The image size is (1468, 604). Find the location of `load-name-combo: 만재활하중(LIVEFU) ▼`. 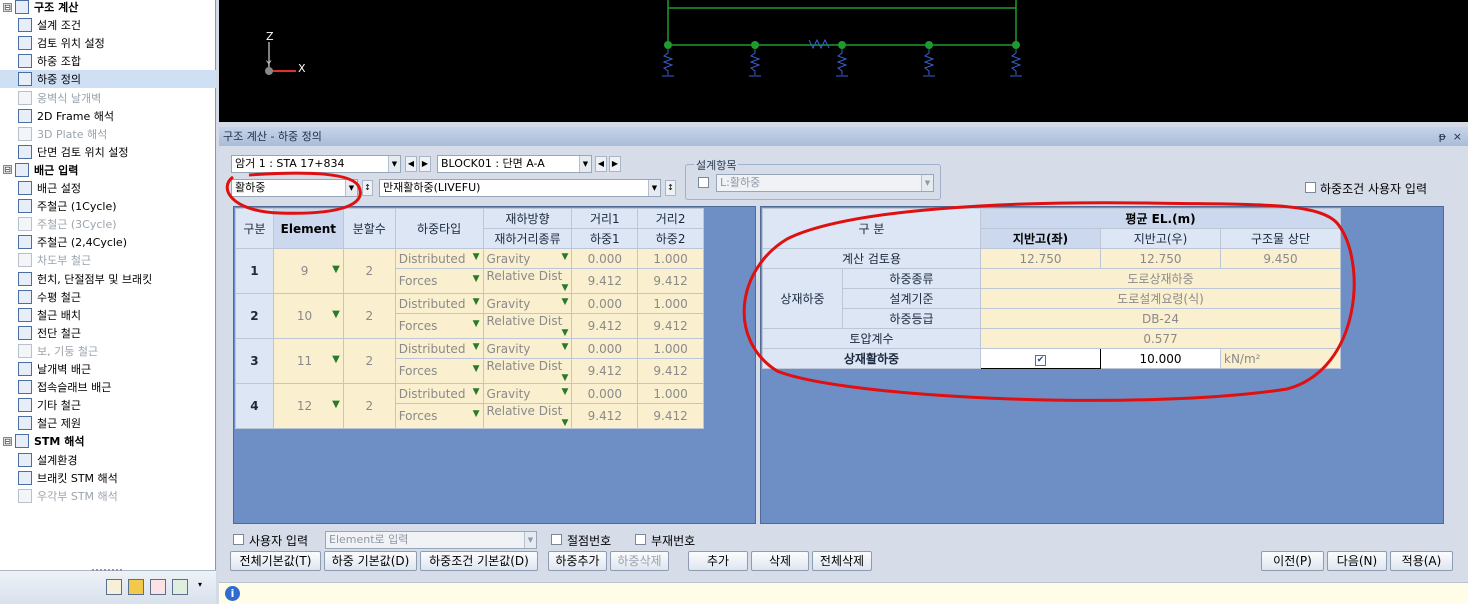

load-name-combo: 만재활하중(LIVEFU) ▼ is located at coordinates (520, 188).